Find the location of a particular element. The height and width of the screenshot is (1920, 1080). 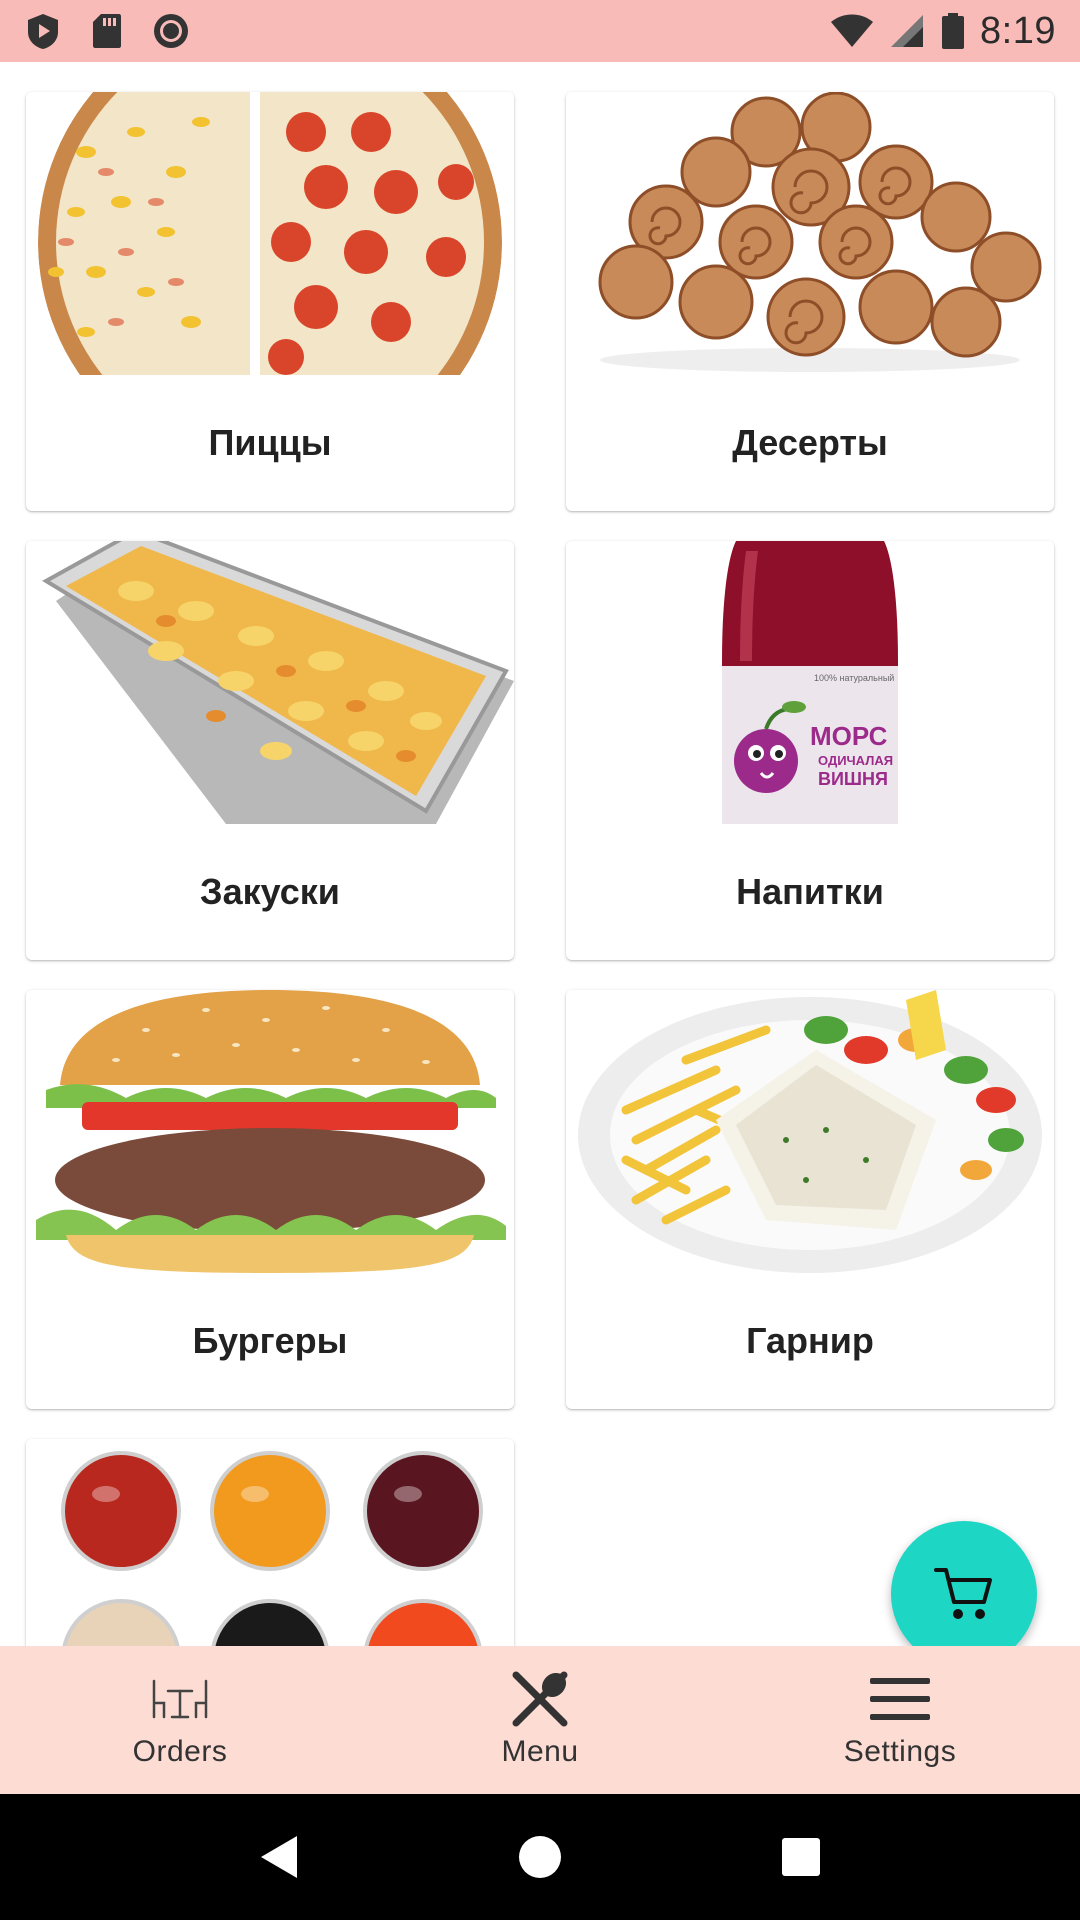

battery-icon is located at coordinates (953, 31).